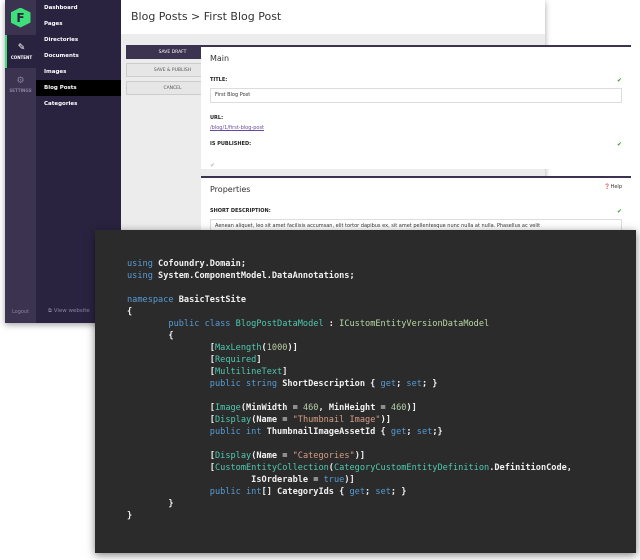 This screenshot has height=560, width=640. I want to click on code-line: [Required], so click(381, 360).